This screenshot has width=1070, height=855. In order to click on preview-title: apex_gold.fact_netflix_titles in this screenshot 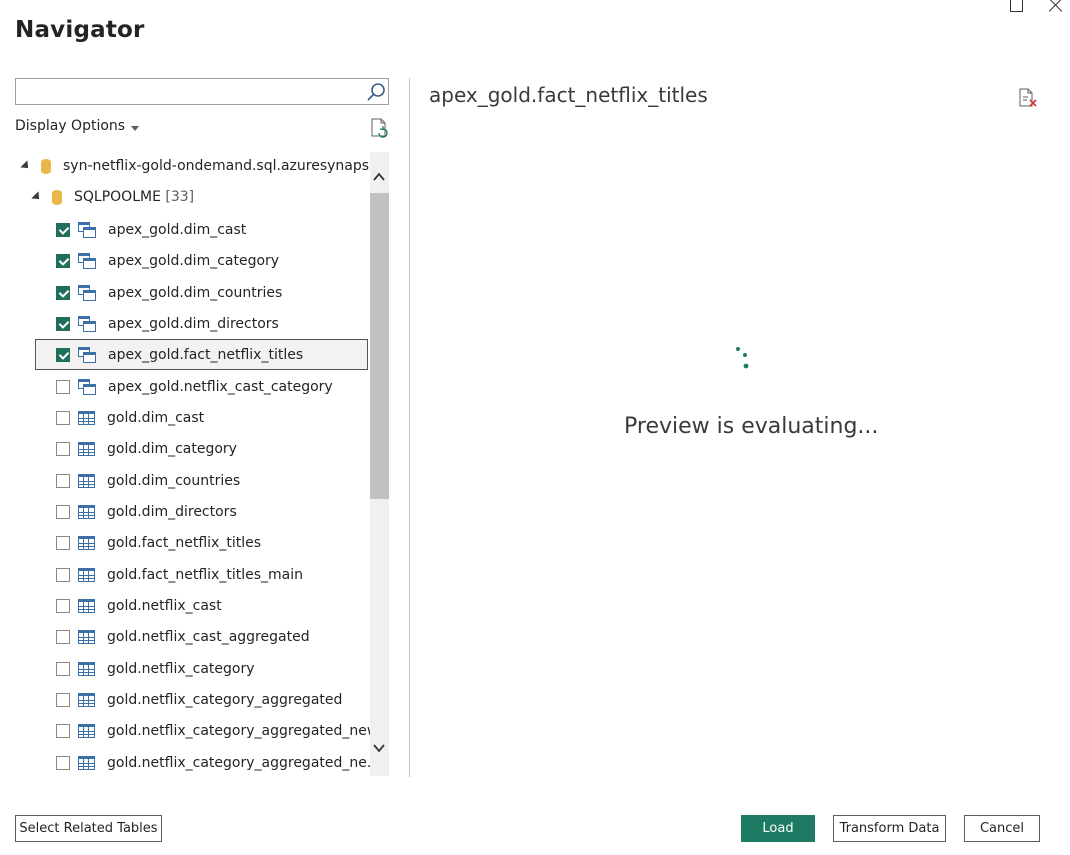, I will do `click(568, 95)`.